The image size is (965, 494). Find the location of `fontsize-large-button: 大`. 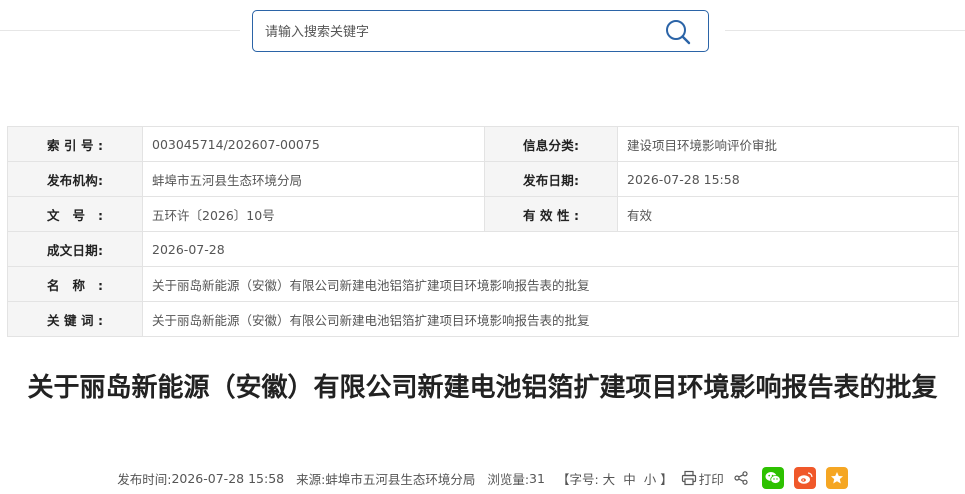

fontsize-large-button: 大 is located at coordinates (609, 478).